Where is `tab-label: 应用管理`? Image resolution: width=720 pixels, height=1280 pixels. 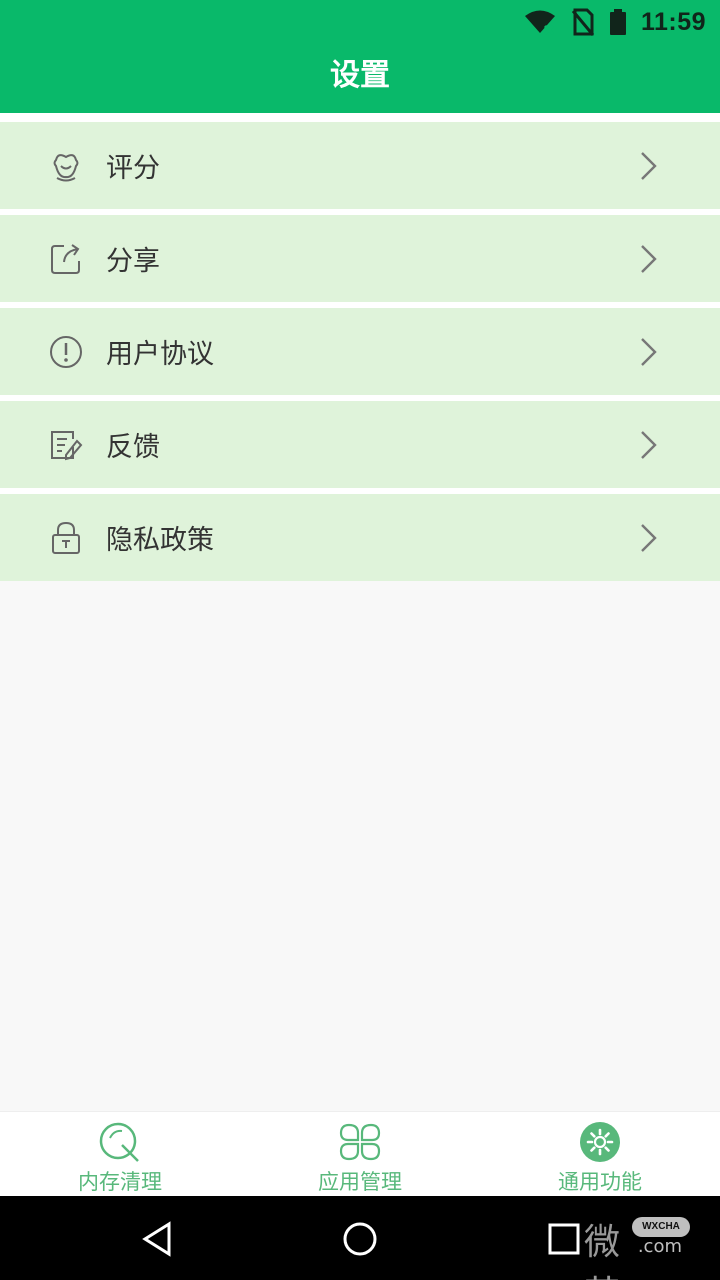
tab-label: 应用管理 is located at coordinates (360, 1182).